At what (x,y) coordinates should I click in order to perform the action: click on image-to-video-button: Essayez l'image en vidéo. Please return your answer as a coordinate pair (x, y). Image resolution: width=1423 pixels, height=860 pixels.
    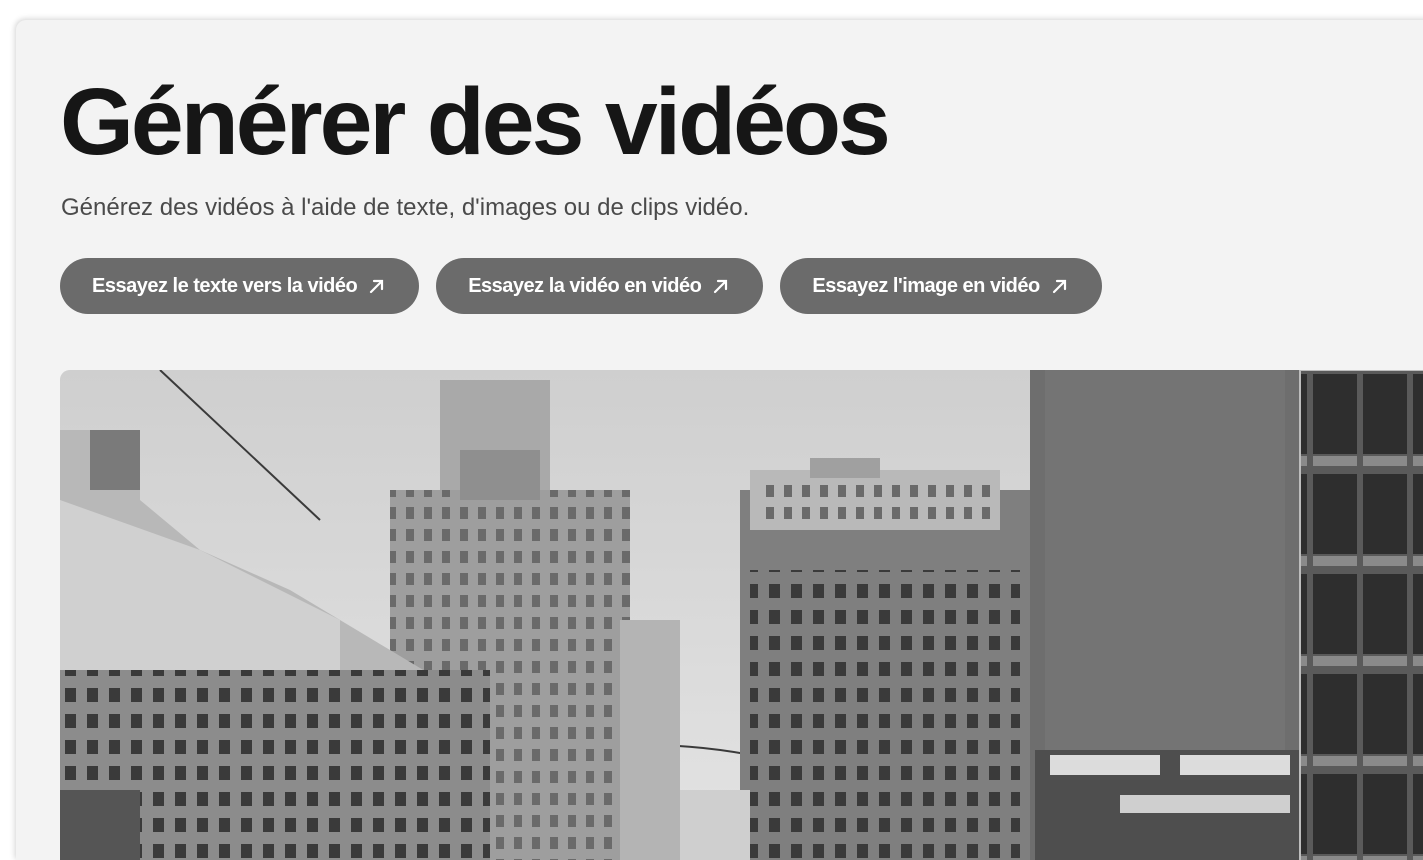
    Looking at the image, I should click on (941, 286).